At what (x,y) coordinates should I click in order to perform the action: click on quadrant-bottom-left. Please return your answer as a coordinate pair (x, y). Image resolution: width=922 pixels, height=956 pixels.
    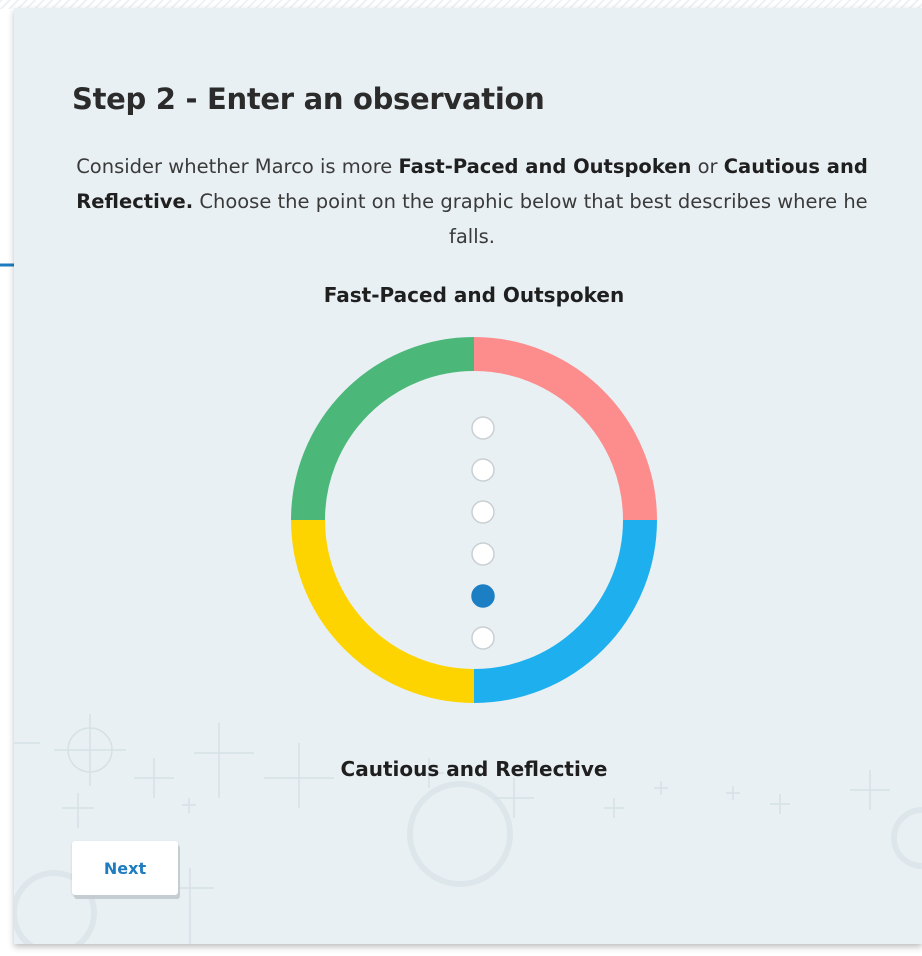
    Looking at the image, I should click on (383, 611).